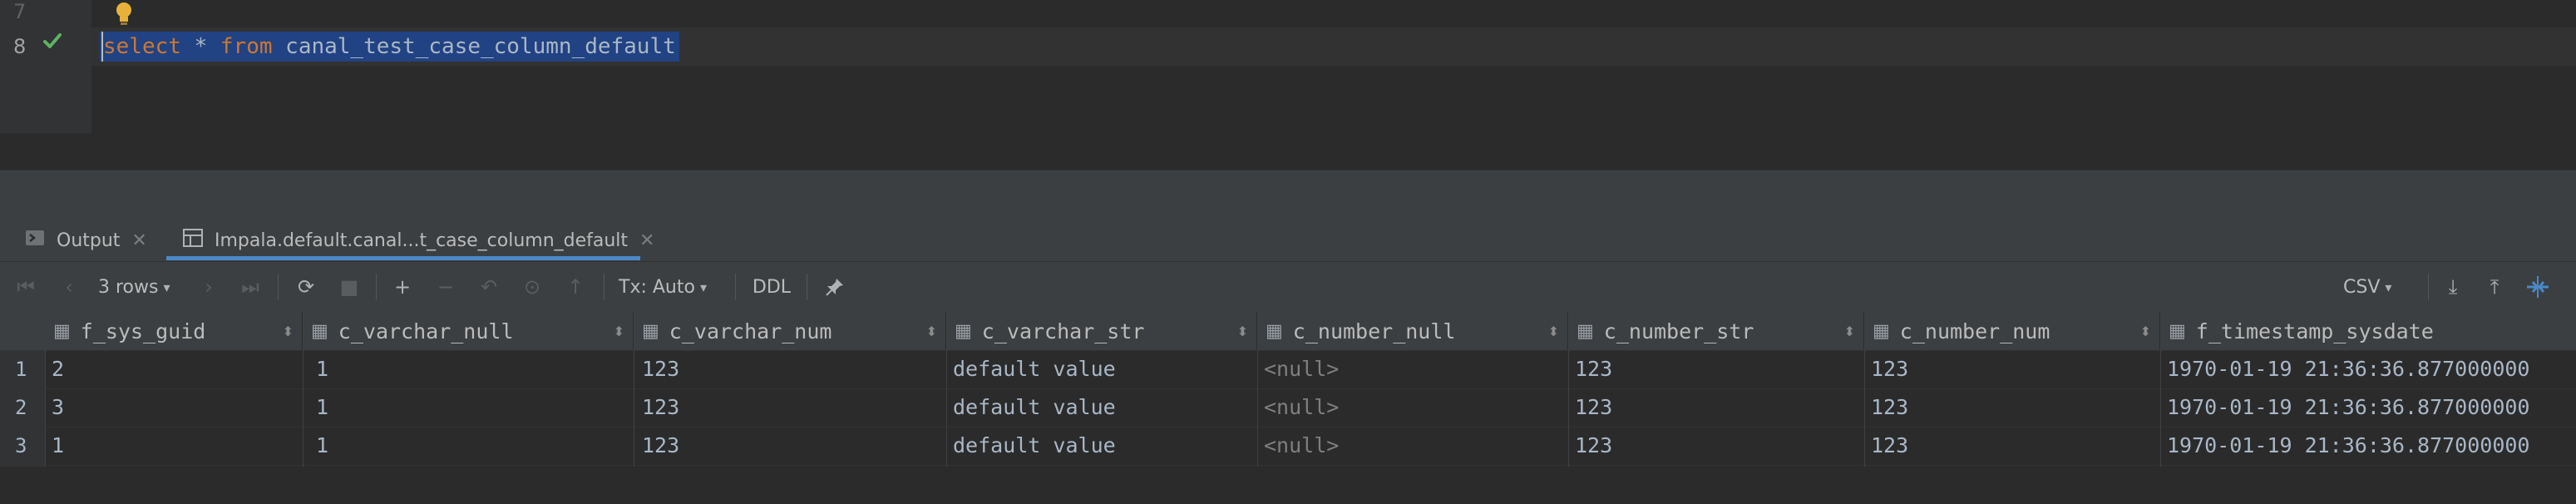 The height and width of the screenshot is (504, 2576). What do you see at coordinates (446, 287) in the screenshot?
I see `delete-row-icon: −` at bounding box center [446, 287].